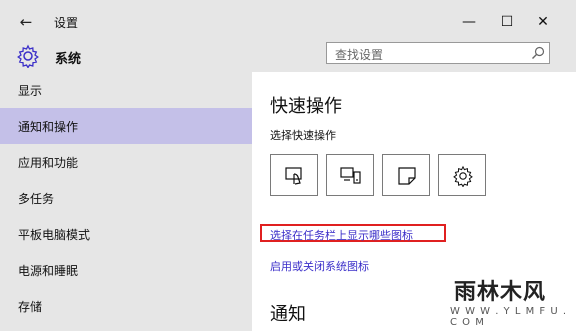 Image resolution: width=576 pixels, height=331 pixels. I want to click on watermark-url: W W W . Y L M F U . C O M, so click(509, 317).